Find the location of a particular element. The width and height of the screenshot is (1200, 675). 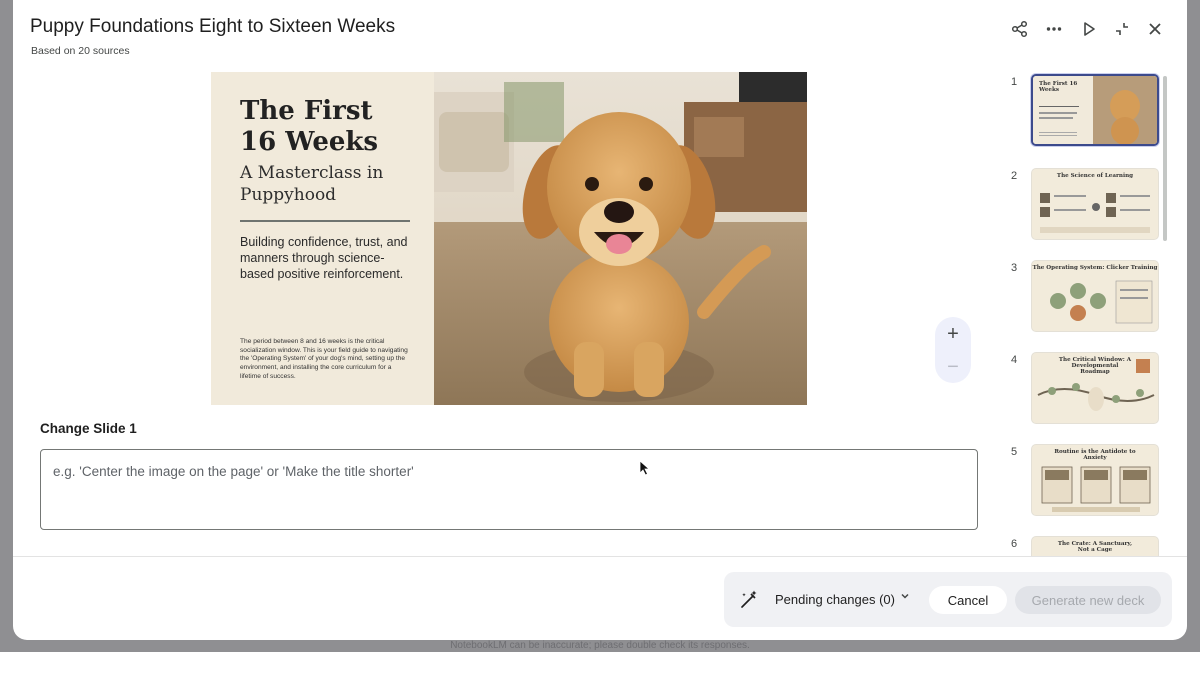

slide-title: The First 16 Weeks is located at coordinates (337, 127).